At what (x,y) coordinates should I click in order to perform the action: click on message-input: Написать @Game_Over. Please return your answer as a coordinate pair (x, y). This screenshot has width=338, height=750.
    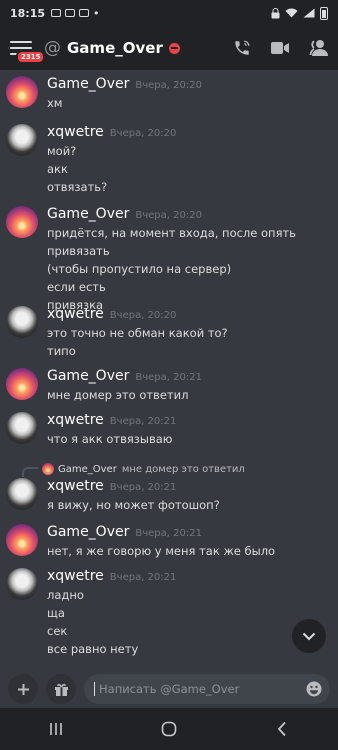
    Looking at the image, I should click on (207, 689).